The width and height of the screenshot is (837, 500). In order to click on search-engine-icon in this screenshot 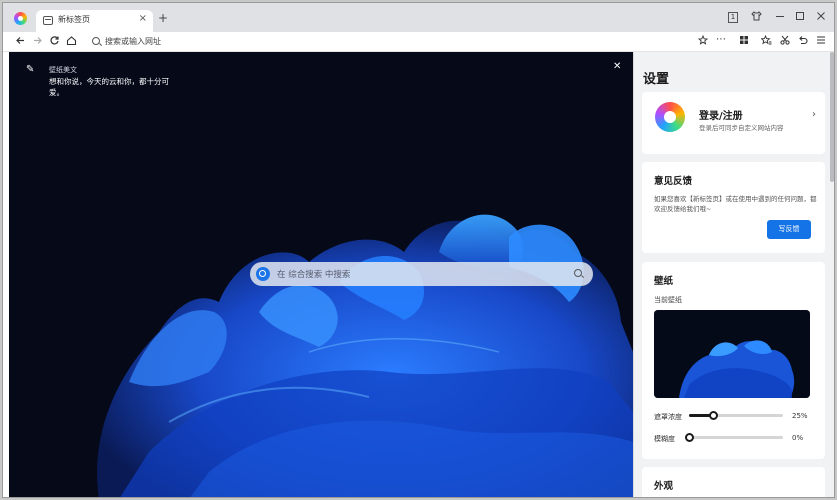, I will do `click(263, 274)`.